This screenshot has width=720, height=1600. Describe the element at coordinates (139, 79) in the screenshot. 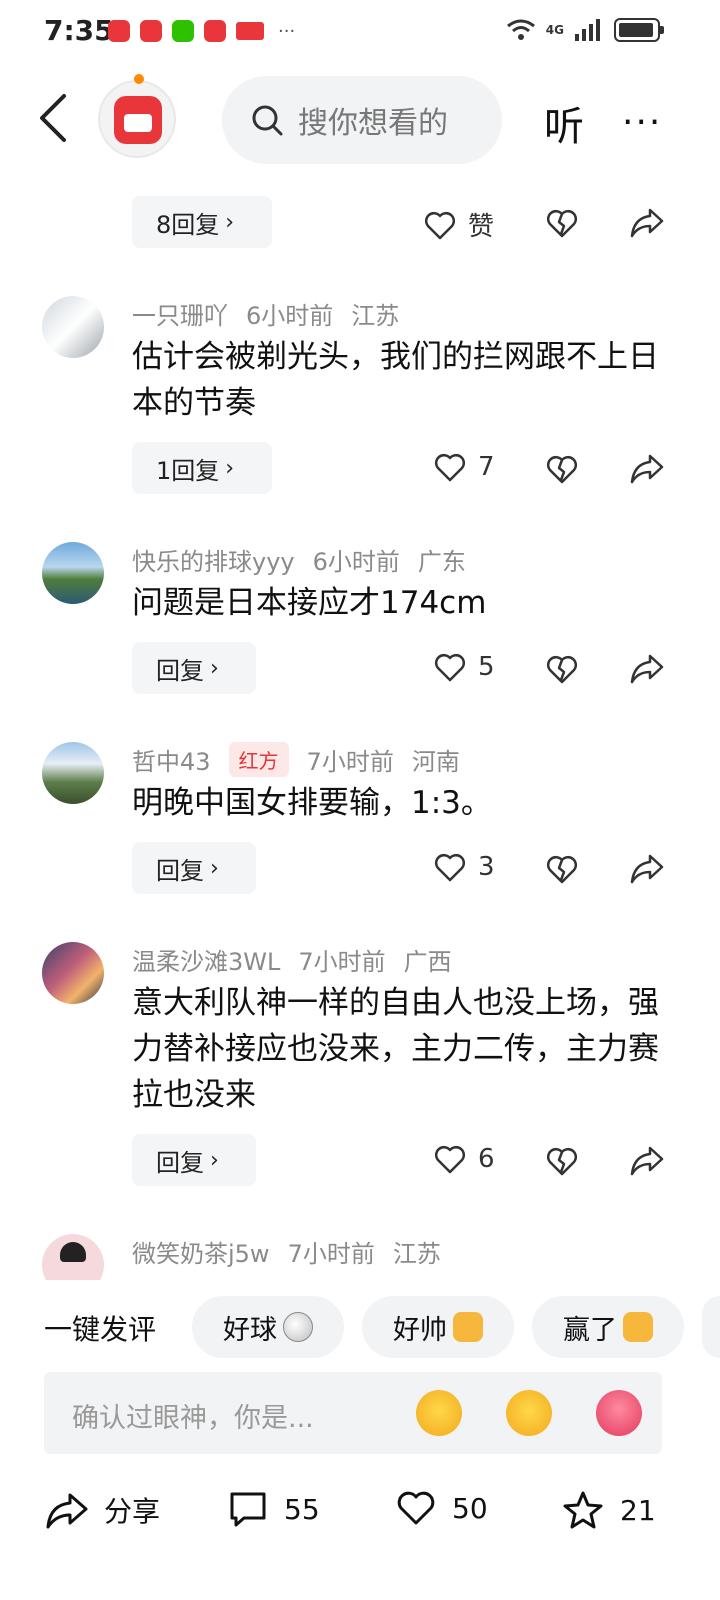

I see `logo-badge-dot` at that location.